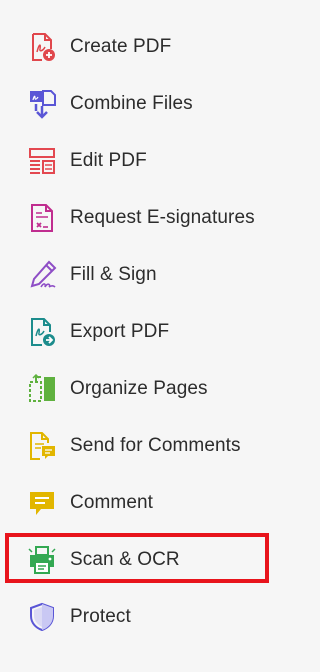 Image resolution: width=320 pixels, height=672 pixels. What do you see at coordinates (162, 217) in the screenshot?
I see `tool-label: Request E-signatures` at bounding box center [162, 217].